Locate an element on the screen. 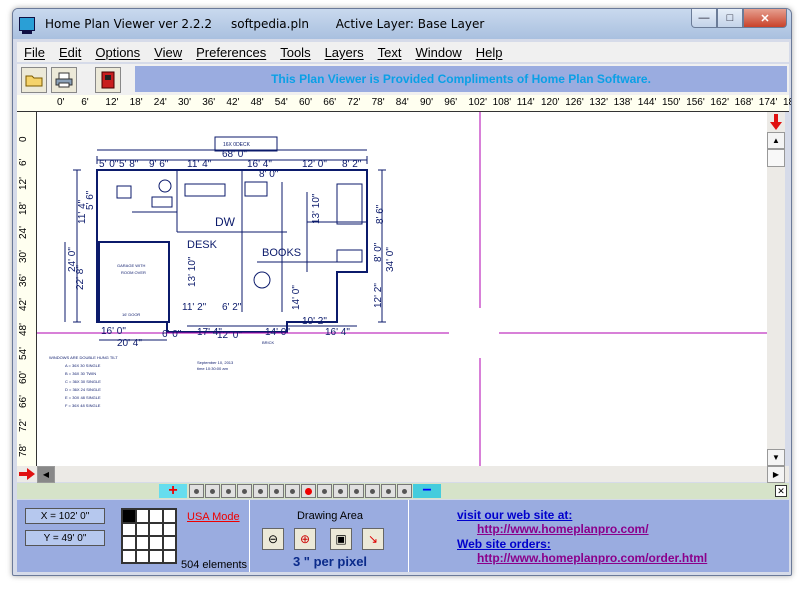 This screenshot has width=812, height=592. drawing-area-label: Drawing Area is located at coordinates (330, 516).